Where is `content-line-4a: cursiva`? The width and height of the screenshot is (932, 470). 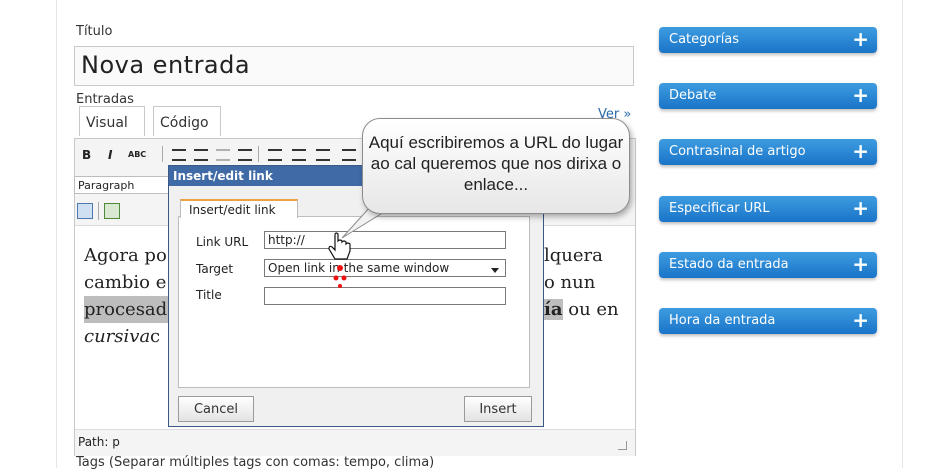 content-line-4a: cursiva is located at coordinates (117, 336).